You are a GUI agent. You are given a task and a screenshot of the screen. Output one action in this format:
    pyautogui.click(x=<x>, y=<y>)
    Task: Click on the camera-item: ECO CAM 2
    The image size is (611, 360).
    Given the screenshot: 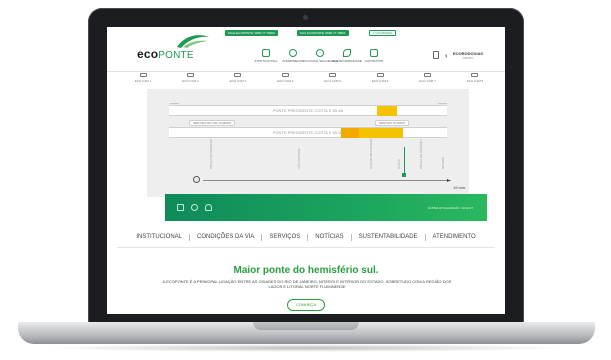 What is the action you would take?
    pyautogui.click(x=190, y=81)
    